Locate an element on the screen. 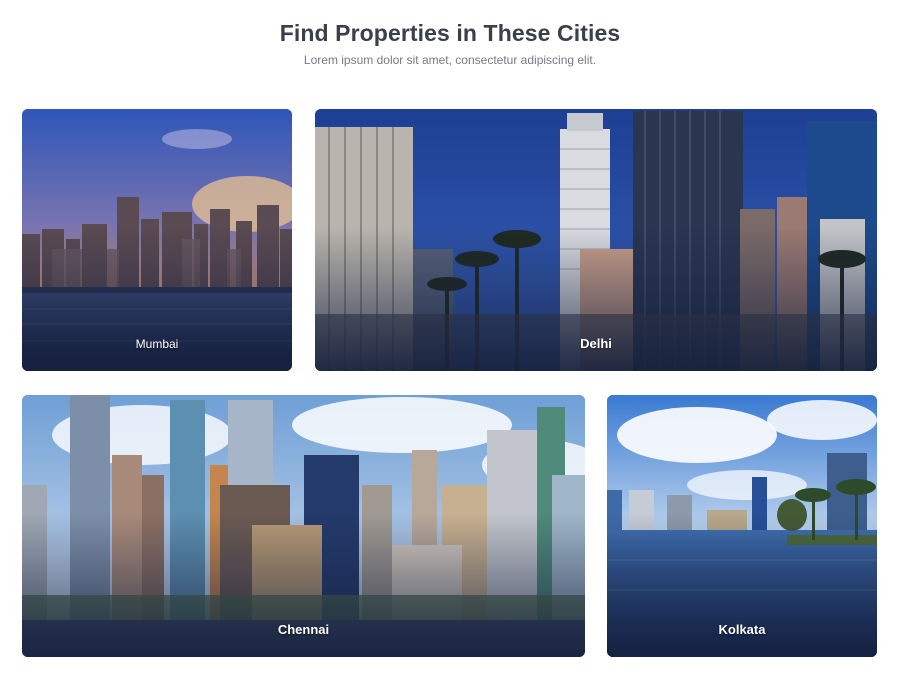 This screenshot has width=900, height=680. city-card-mumbai: Mumbai is located at coordinates (157, 240).